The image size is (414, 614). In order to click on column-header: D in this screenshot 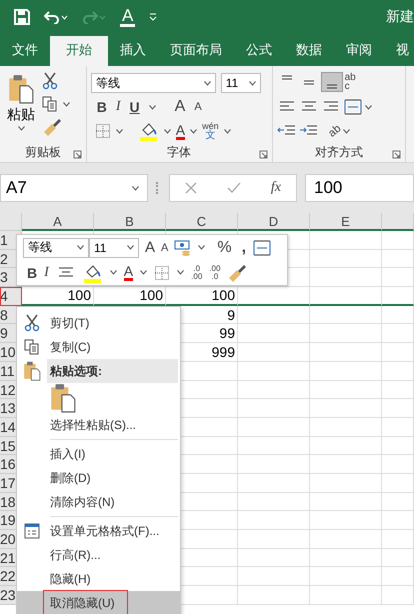, I will do `click(274, 222)`.